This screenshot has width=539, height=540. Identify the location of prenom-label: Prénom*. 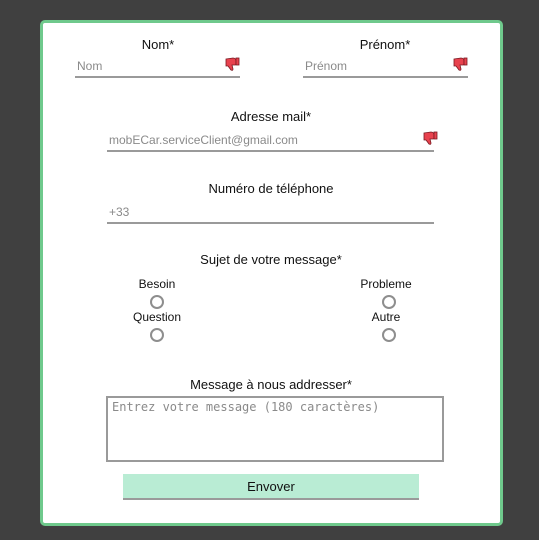
(385, 44).